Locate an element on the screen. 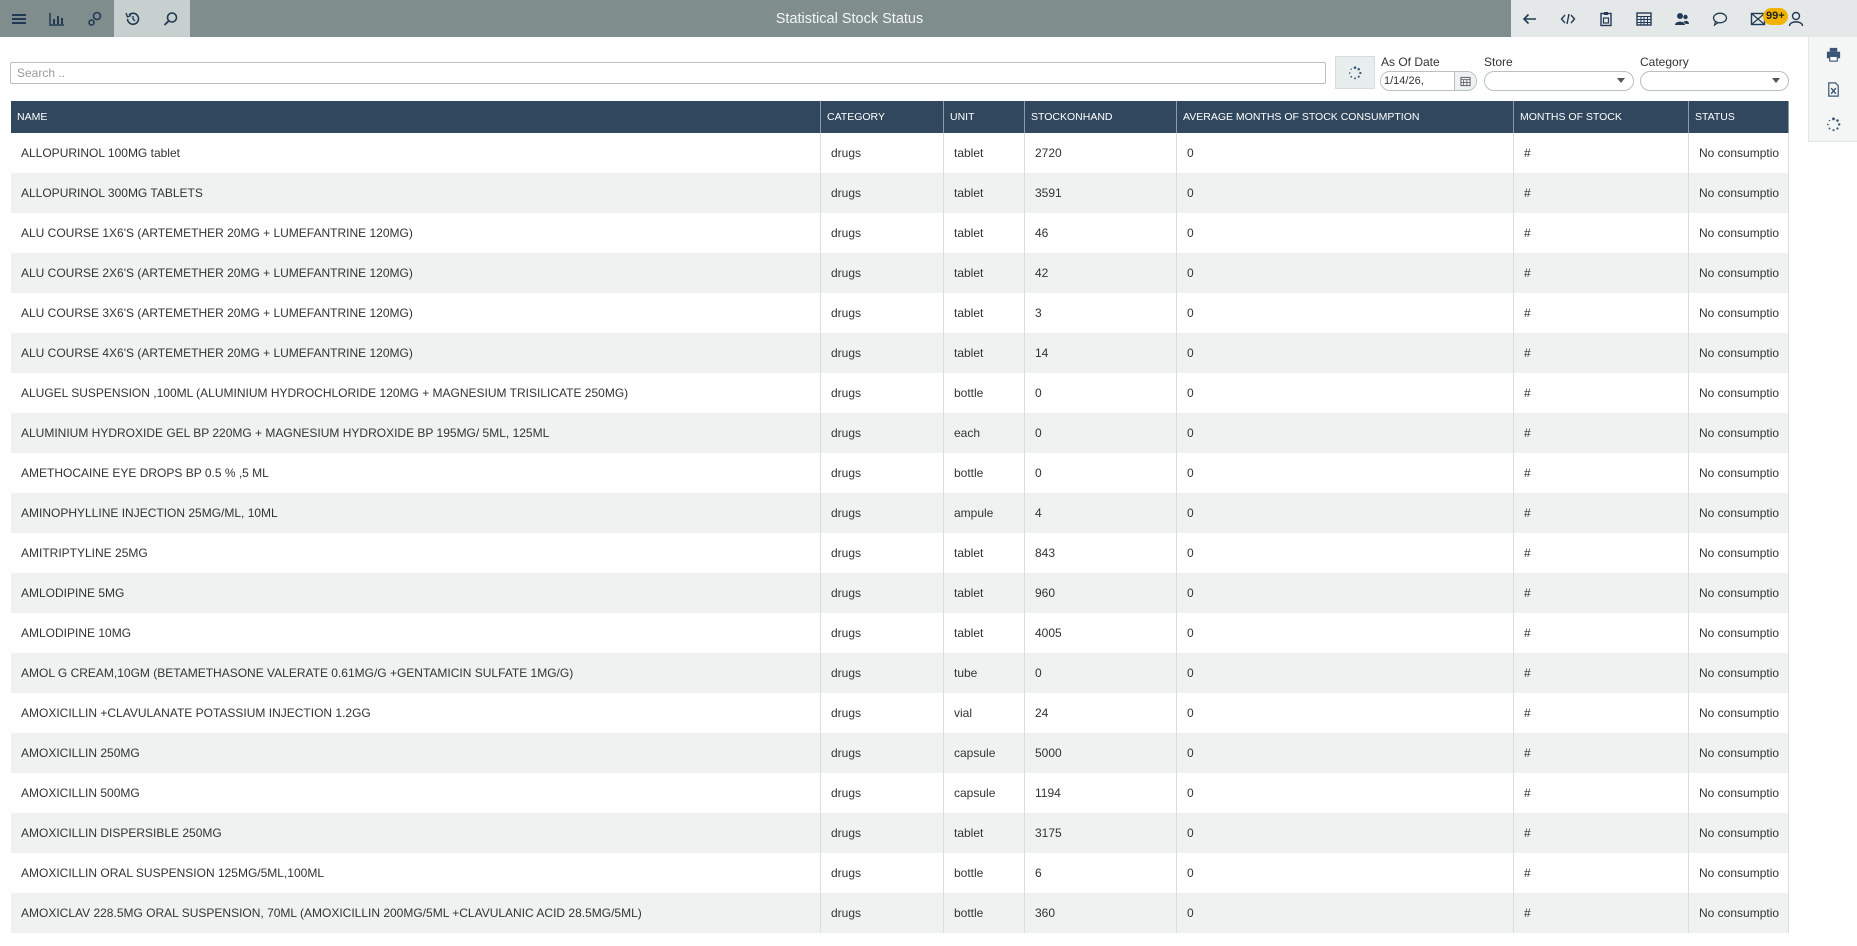 The width and height of the screenshot is (1857, 946). settings-button is located at coordinates (95, 18).